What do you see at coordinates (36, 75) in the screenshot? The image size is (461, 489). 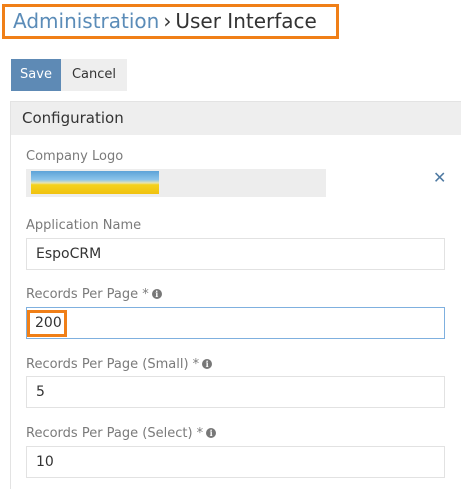 I see `save-button: Save` at bounding box center [36, 75].